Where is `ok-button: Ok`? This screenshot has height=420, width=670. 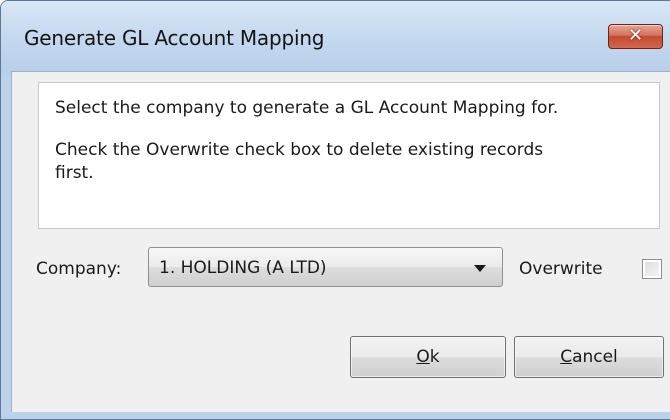 ok-button: Ok is located at coordinates (428, 357).